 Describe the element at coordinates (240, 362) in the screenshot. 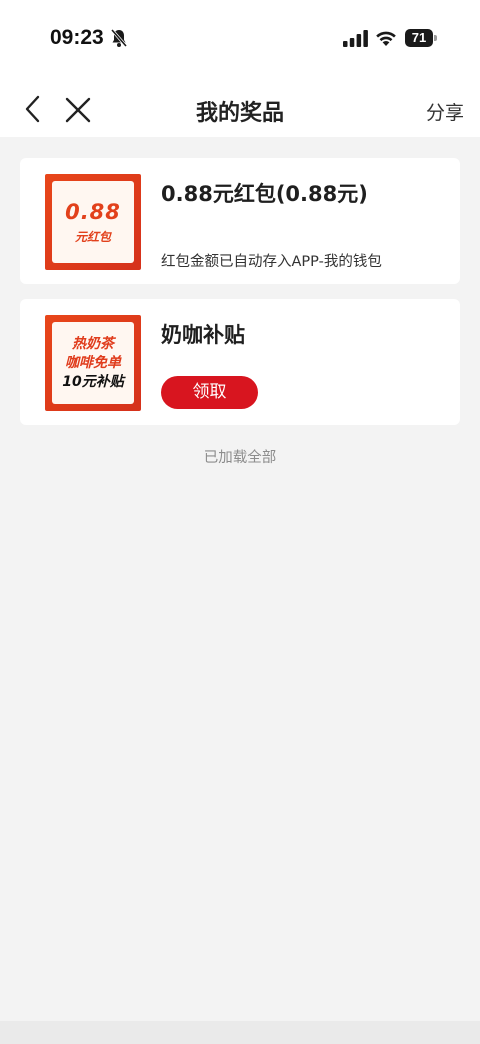

I see `prize-card-coffee-subsidy: 热奶茶 咖啡免单 10元补贴 奶咖补贴 领取` at that location.